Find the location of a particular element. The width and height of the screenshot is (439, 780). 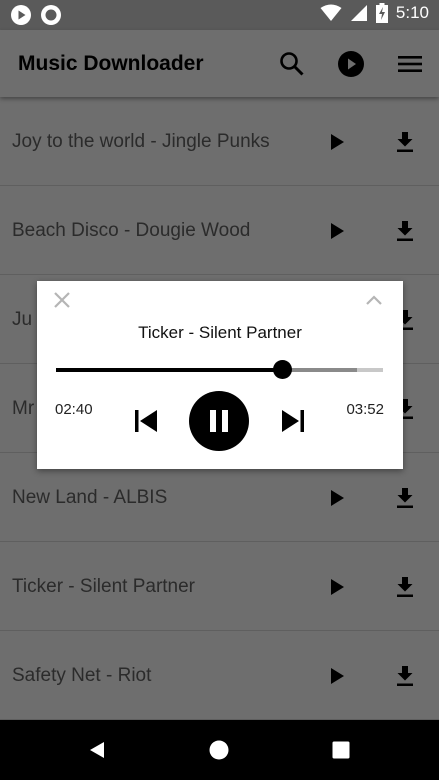

skip-next-icon is located at coordinates (293, 421).